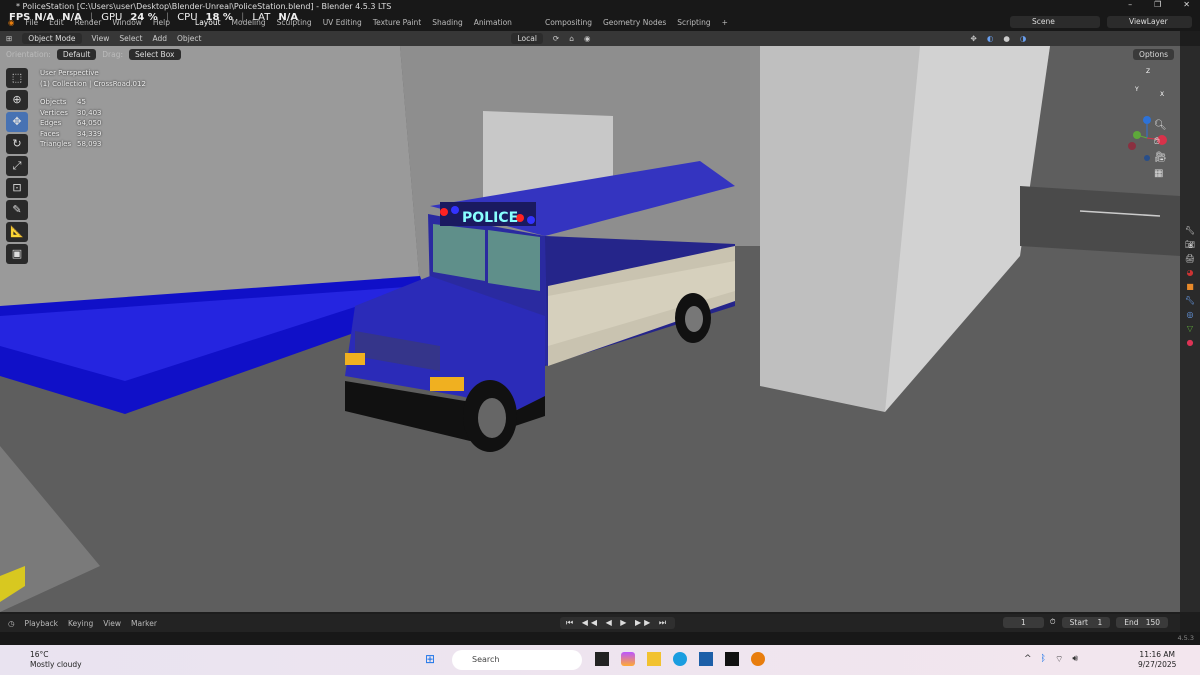  I want to click on start-frame-field: Start 1, so click(1086, 622).